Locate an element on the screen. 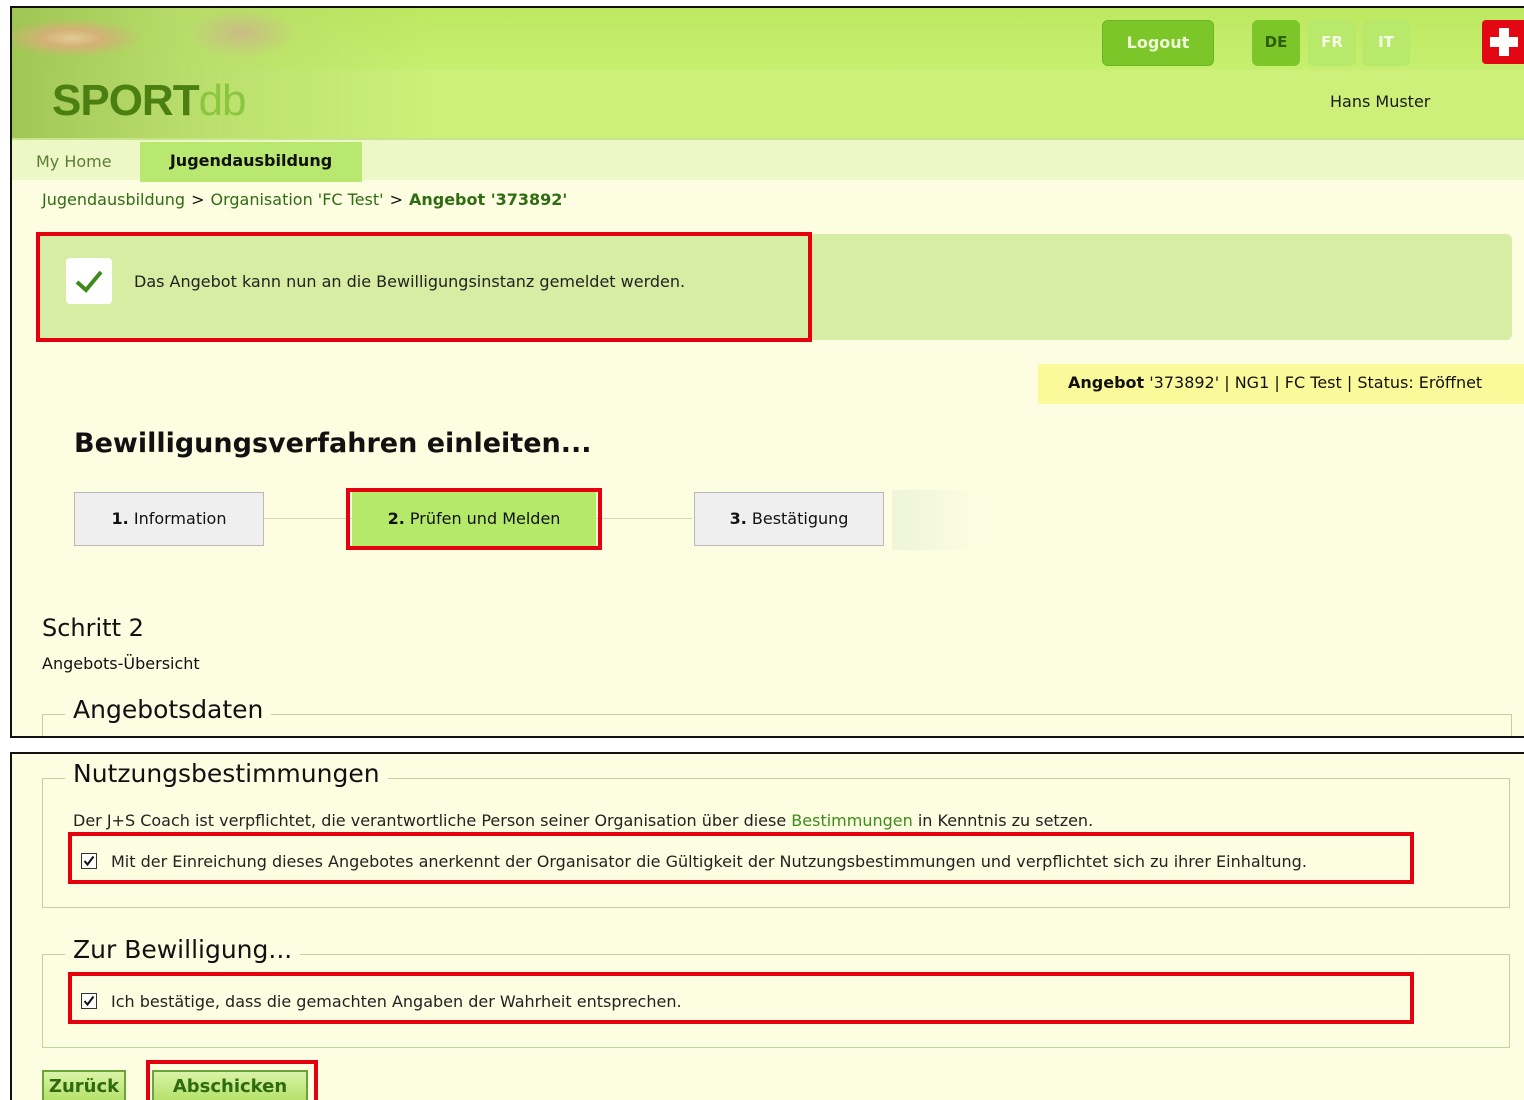  header: SPORTdb Logout DE FR IT Hans Muster is located at coordinates (768, 73).